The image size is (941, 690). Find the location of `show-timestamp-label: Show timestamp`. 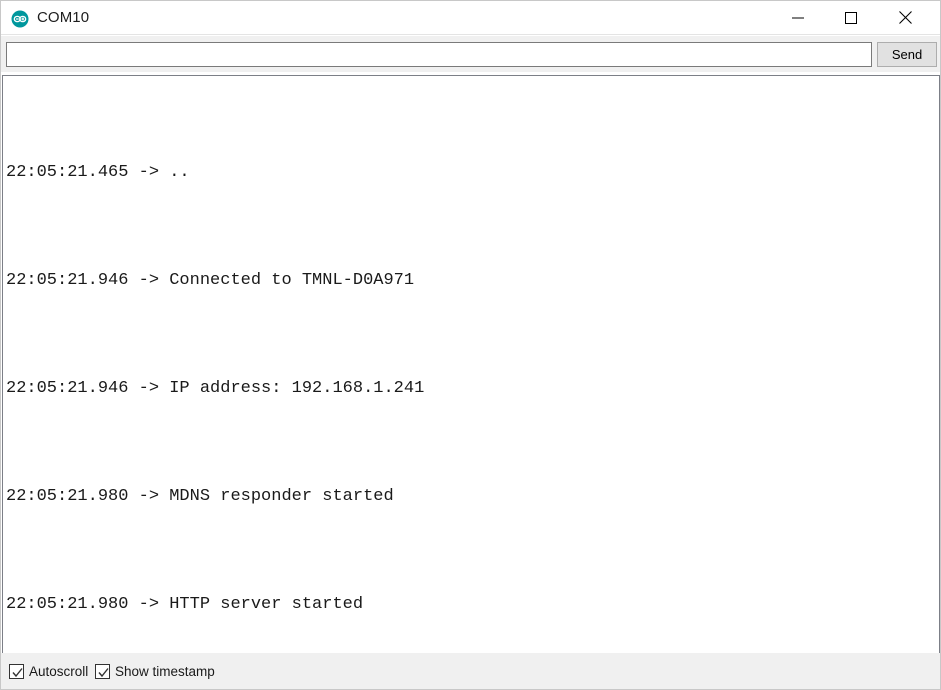

show-timestamp-label: Show timestamp is located at coordinates (165, 671).